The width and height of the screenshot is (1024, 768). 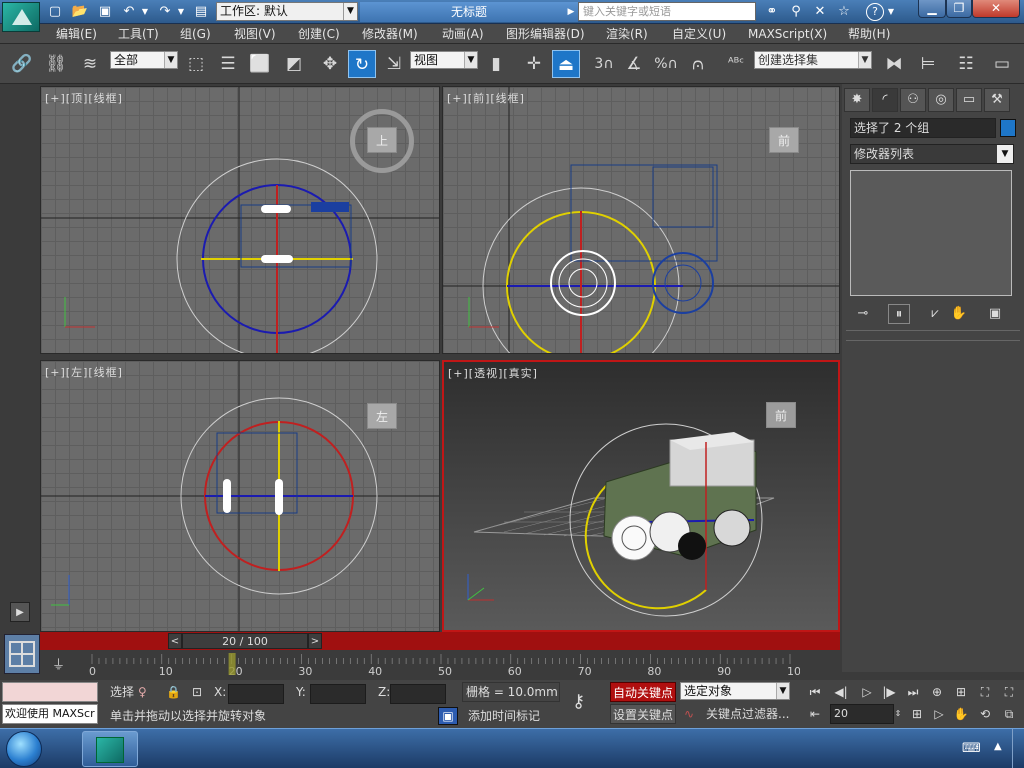 What do you see at coordinates (913, 692) in the screenshot?
I see `go-to-end-icon: ⏭` at bounding box center [913, 692].